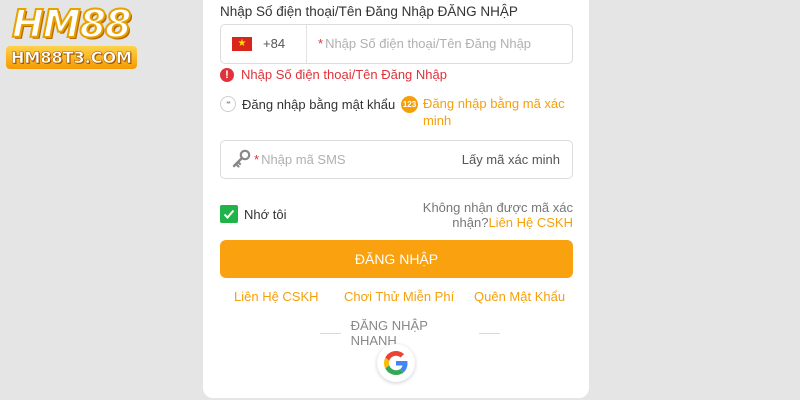 This screenshot has height=400, width=800. Describe the element at coordinates (530, 222) in the screenshot. I see `contact-support-link: Liên Hệ CSKH` at that location.